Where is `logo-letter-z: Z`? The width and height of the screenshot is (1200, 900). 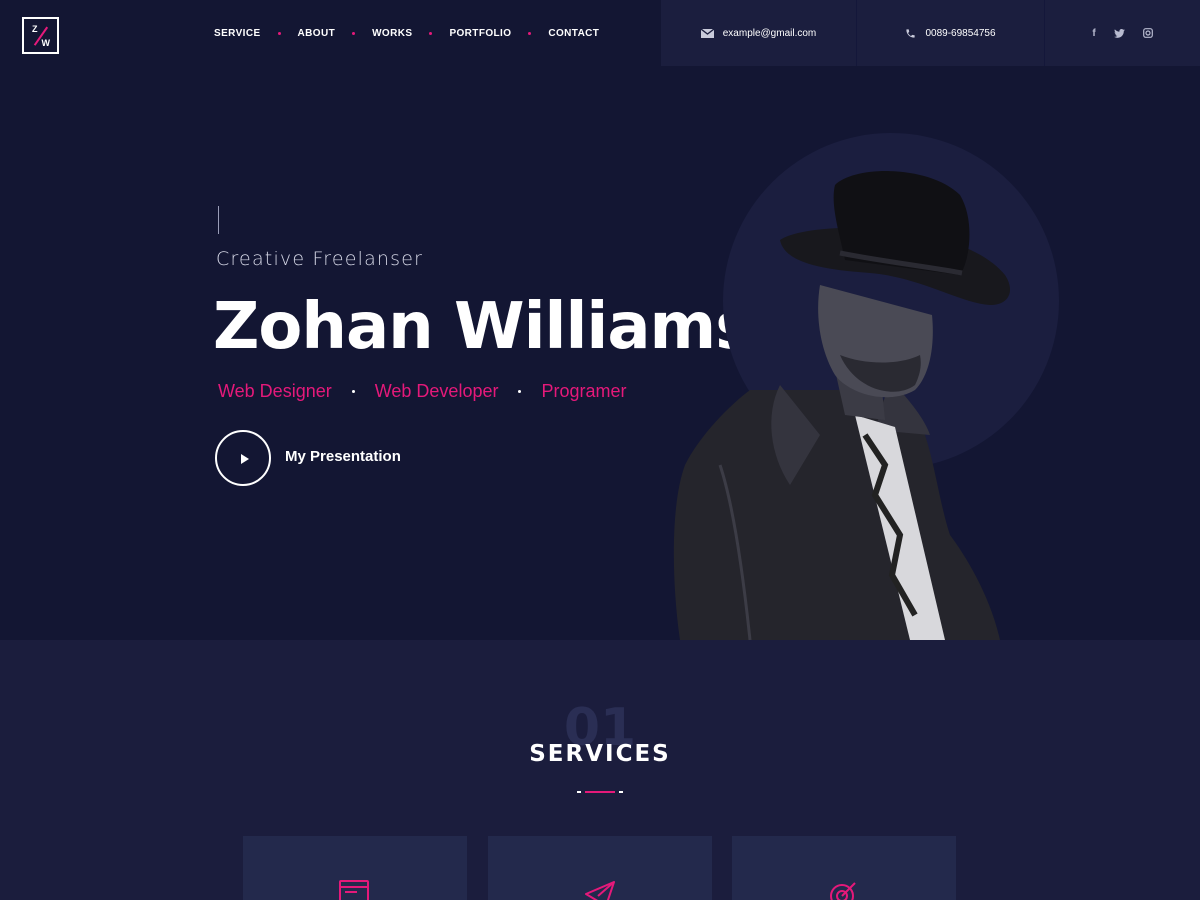
logo-letter-z: Z is located at coordinates (35, 29).